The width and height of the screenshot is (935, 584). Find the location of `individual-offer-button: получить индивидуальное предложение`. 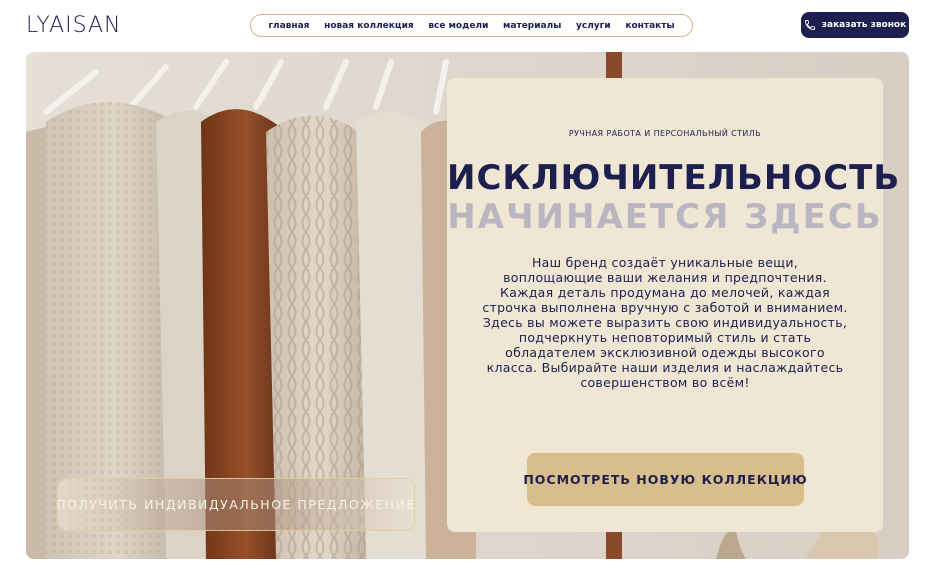

individual-offer-button: получить индивидуальное предложение is located at coordinates (236, 504).